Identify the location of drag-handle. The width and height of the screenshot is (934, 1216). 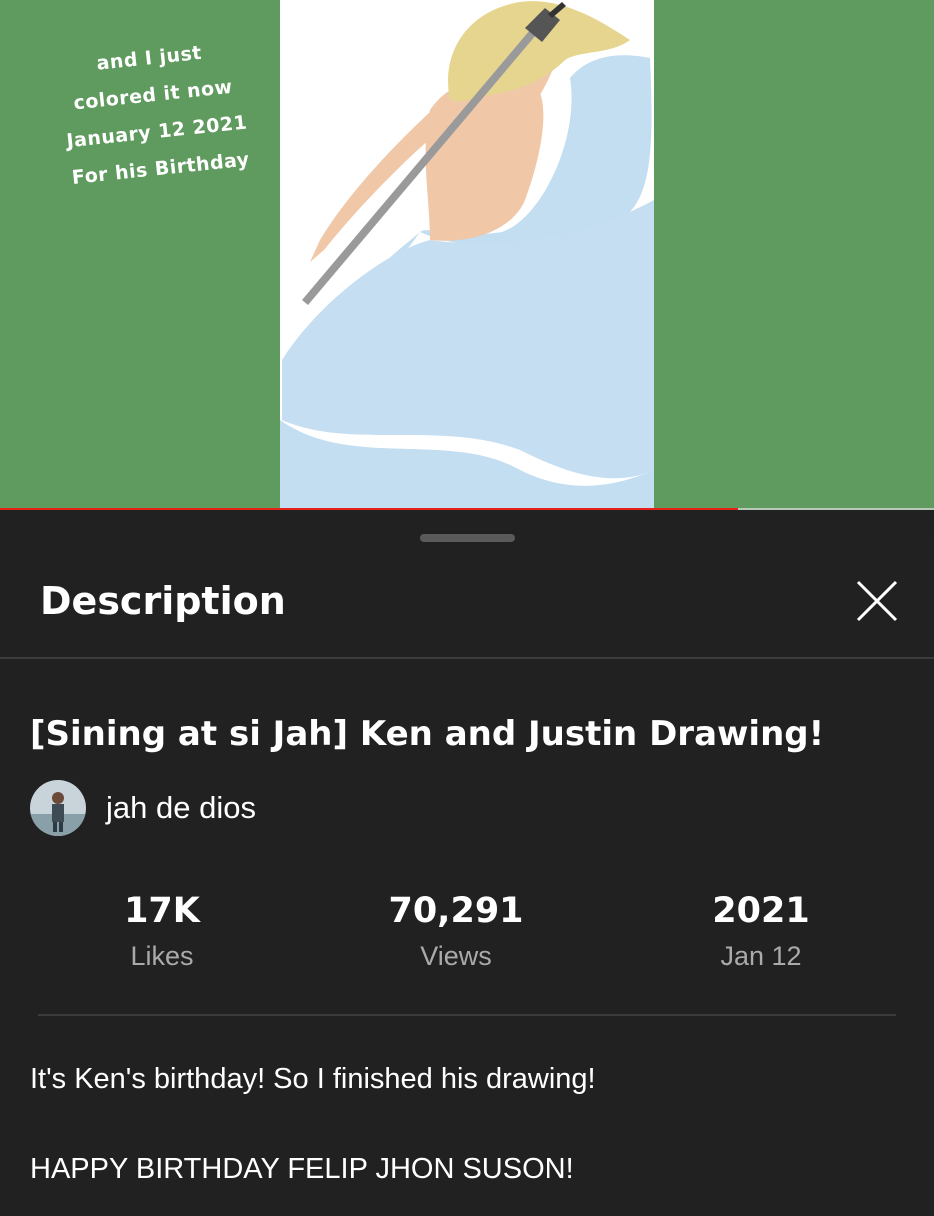
(467, 538).